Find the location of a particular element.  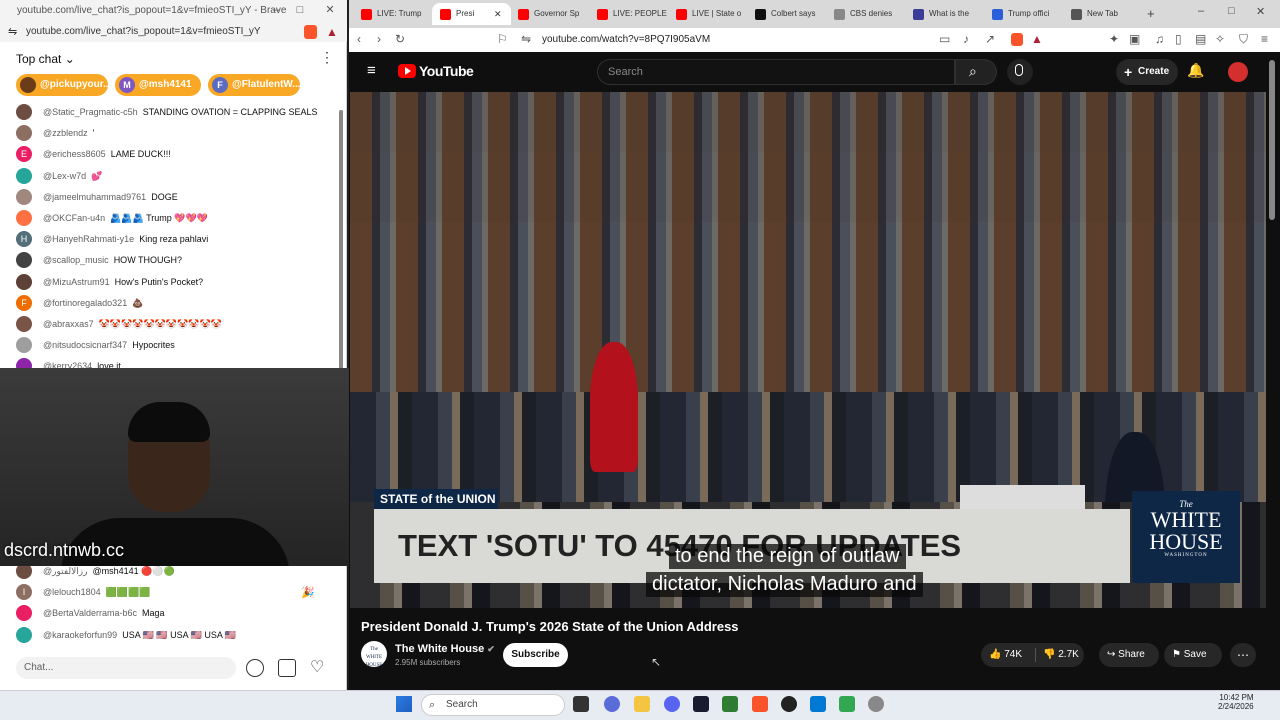

emoji-icon is located at coordinates (255, 668).